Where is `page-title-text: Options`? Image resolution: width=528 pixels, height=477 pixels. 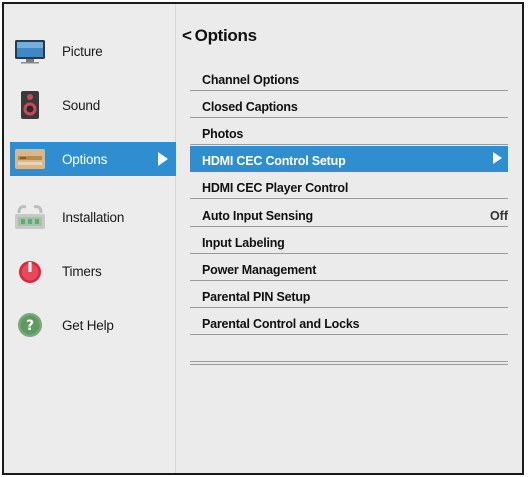
page-title-text: Options is located at coordinates (225, 35).